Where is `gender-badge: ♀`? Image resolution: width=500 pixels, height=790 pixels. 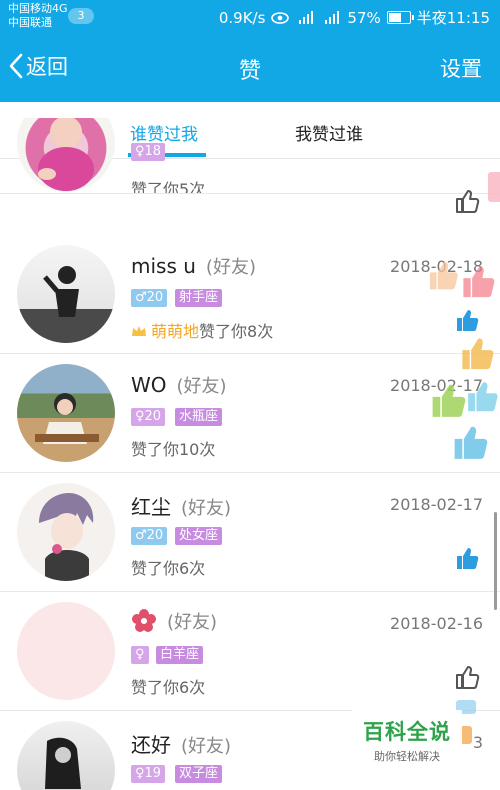 gender-badge: ♀ is located at coordinates (140, 655).